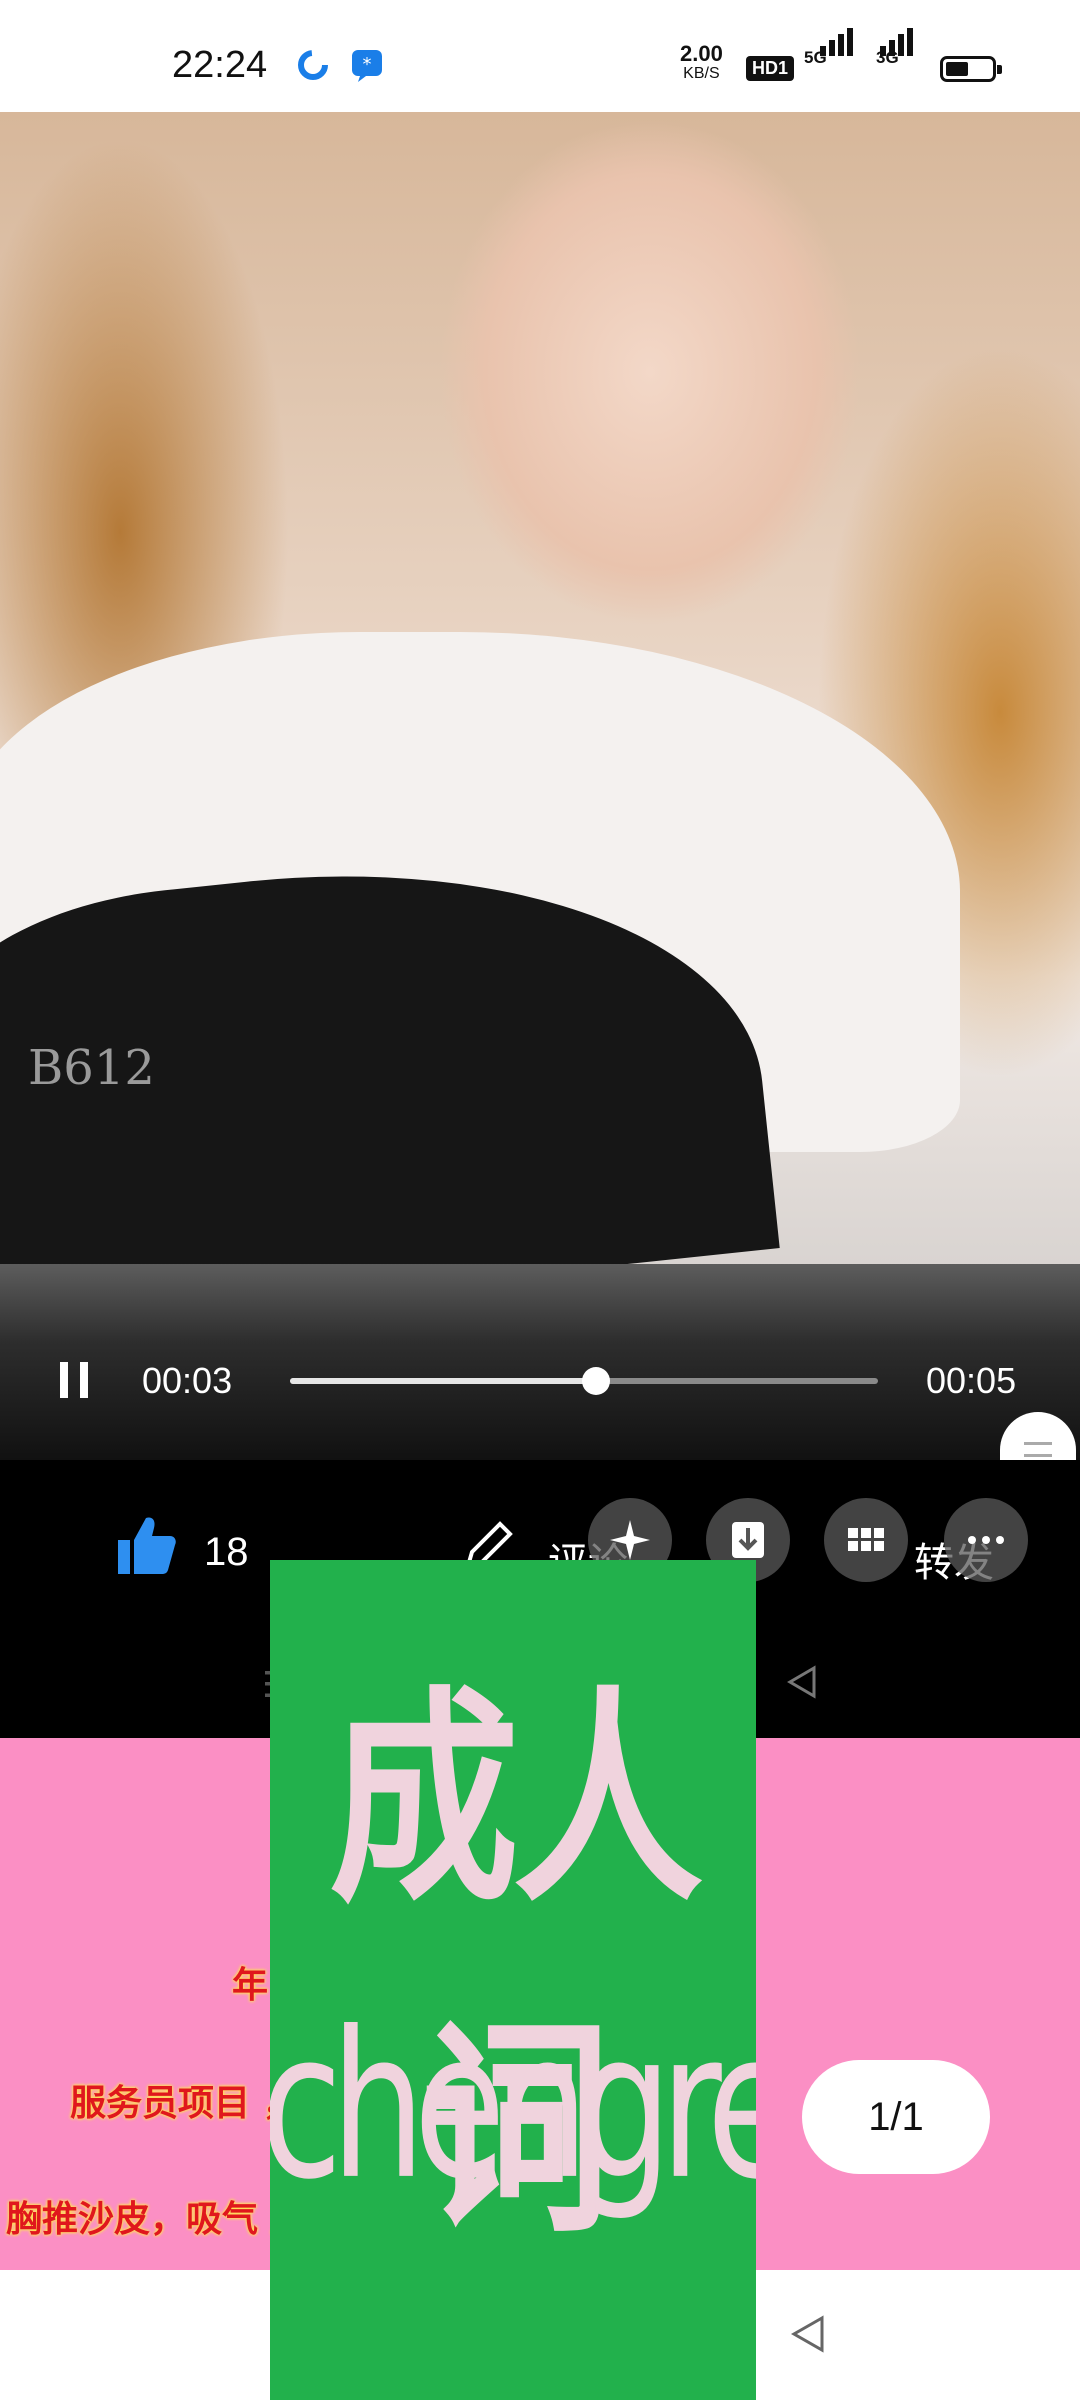  I want to click on system-back-icon, so click(808, 2334).